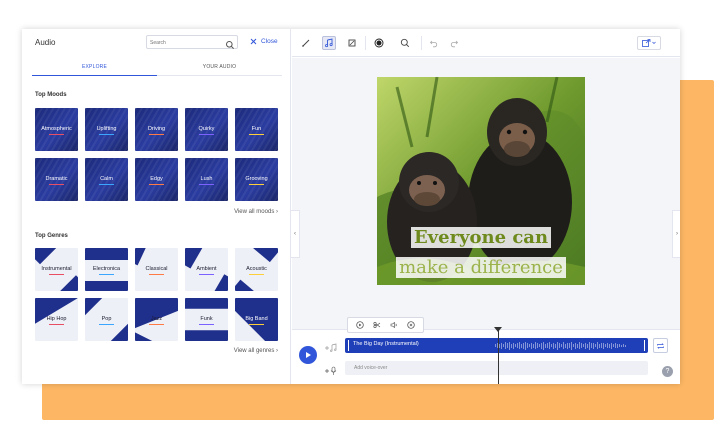  Describe the element at coordinates (295, 234) in the screenshot. I see `collapse-left-handle: ‹` at that location.